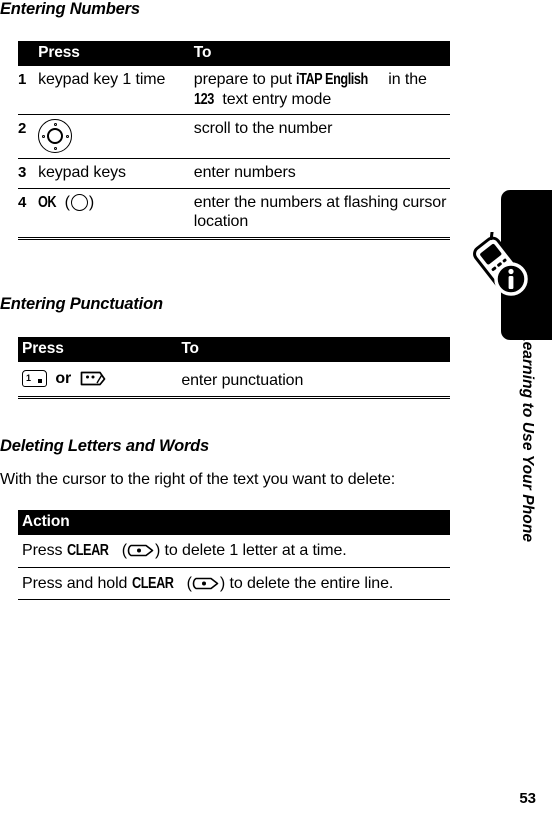  Describe the element at coordinates (28, 53) in the screenshot. I see `header-spacer` at that location.